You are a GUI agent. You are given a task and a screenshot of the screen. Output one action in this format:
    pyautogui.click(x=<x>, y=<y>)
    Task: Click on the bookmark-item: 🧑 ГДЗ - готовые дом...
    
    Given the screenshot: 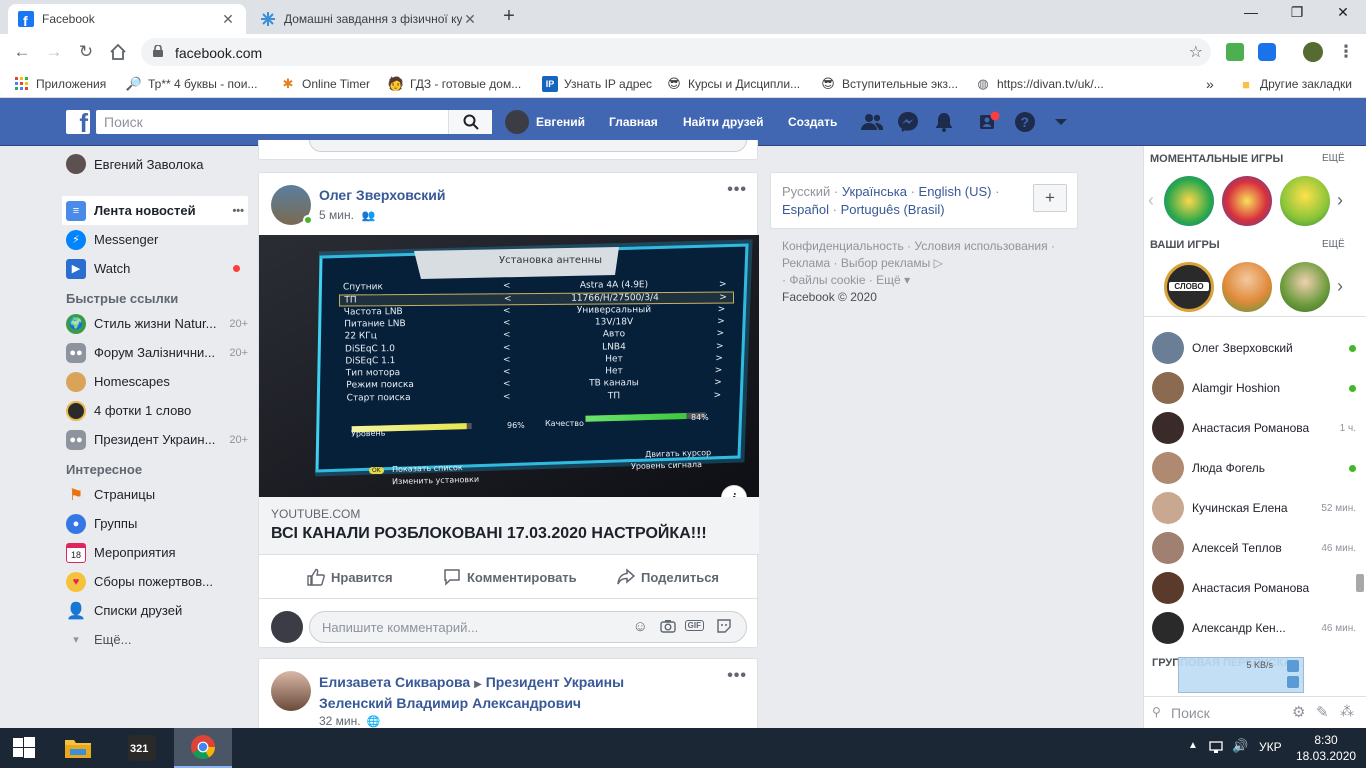 What is the action you would take?
    pyautogui.click(x=454, y=84)
    